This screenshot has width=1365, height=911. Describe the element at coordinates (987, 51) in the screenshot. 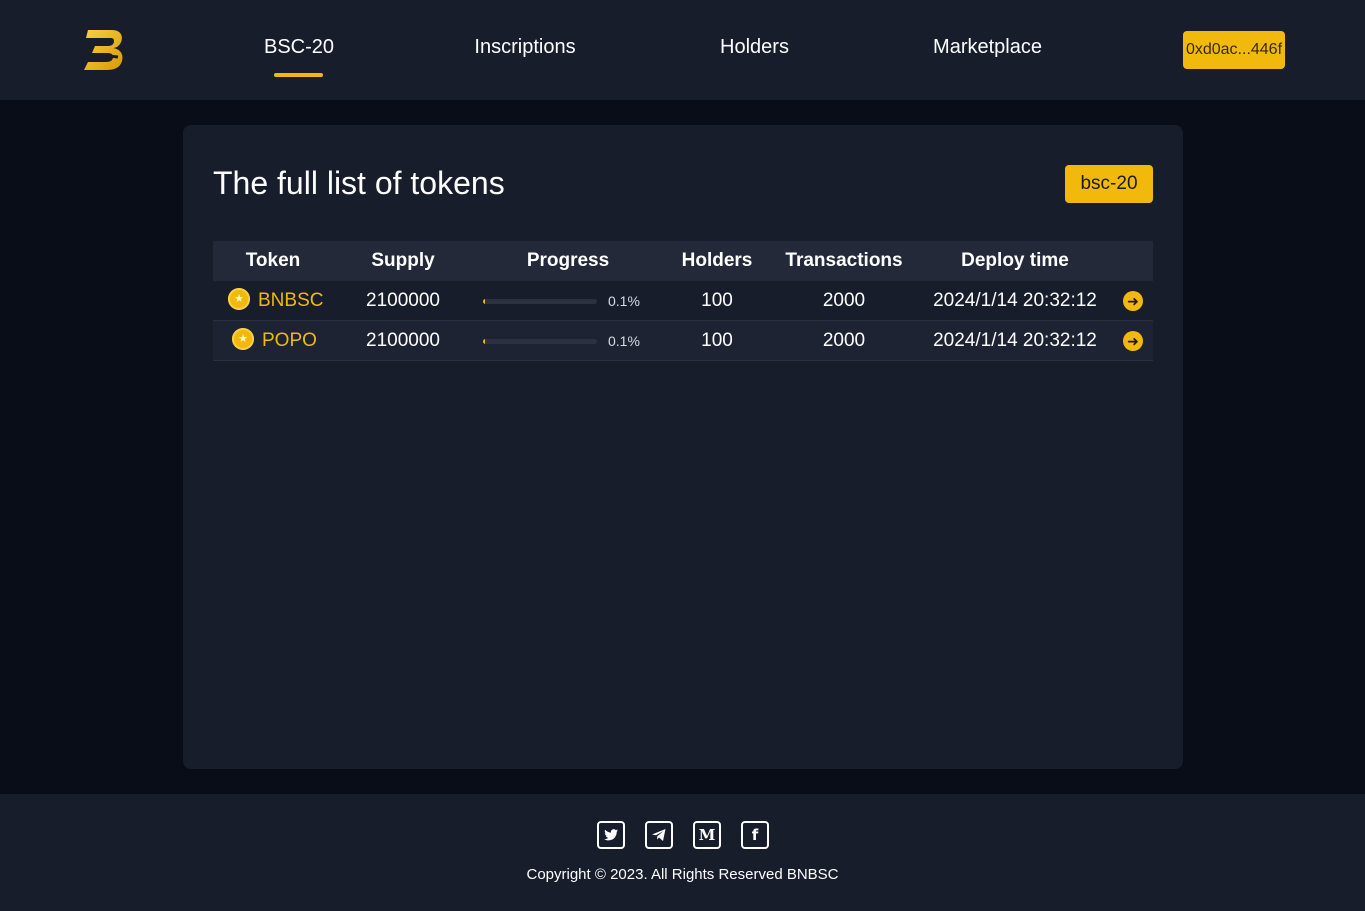

I see `nav-marketplace: Marketplace` at that location.